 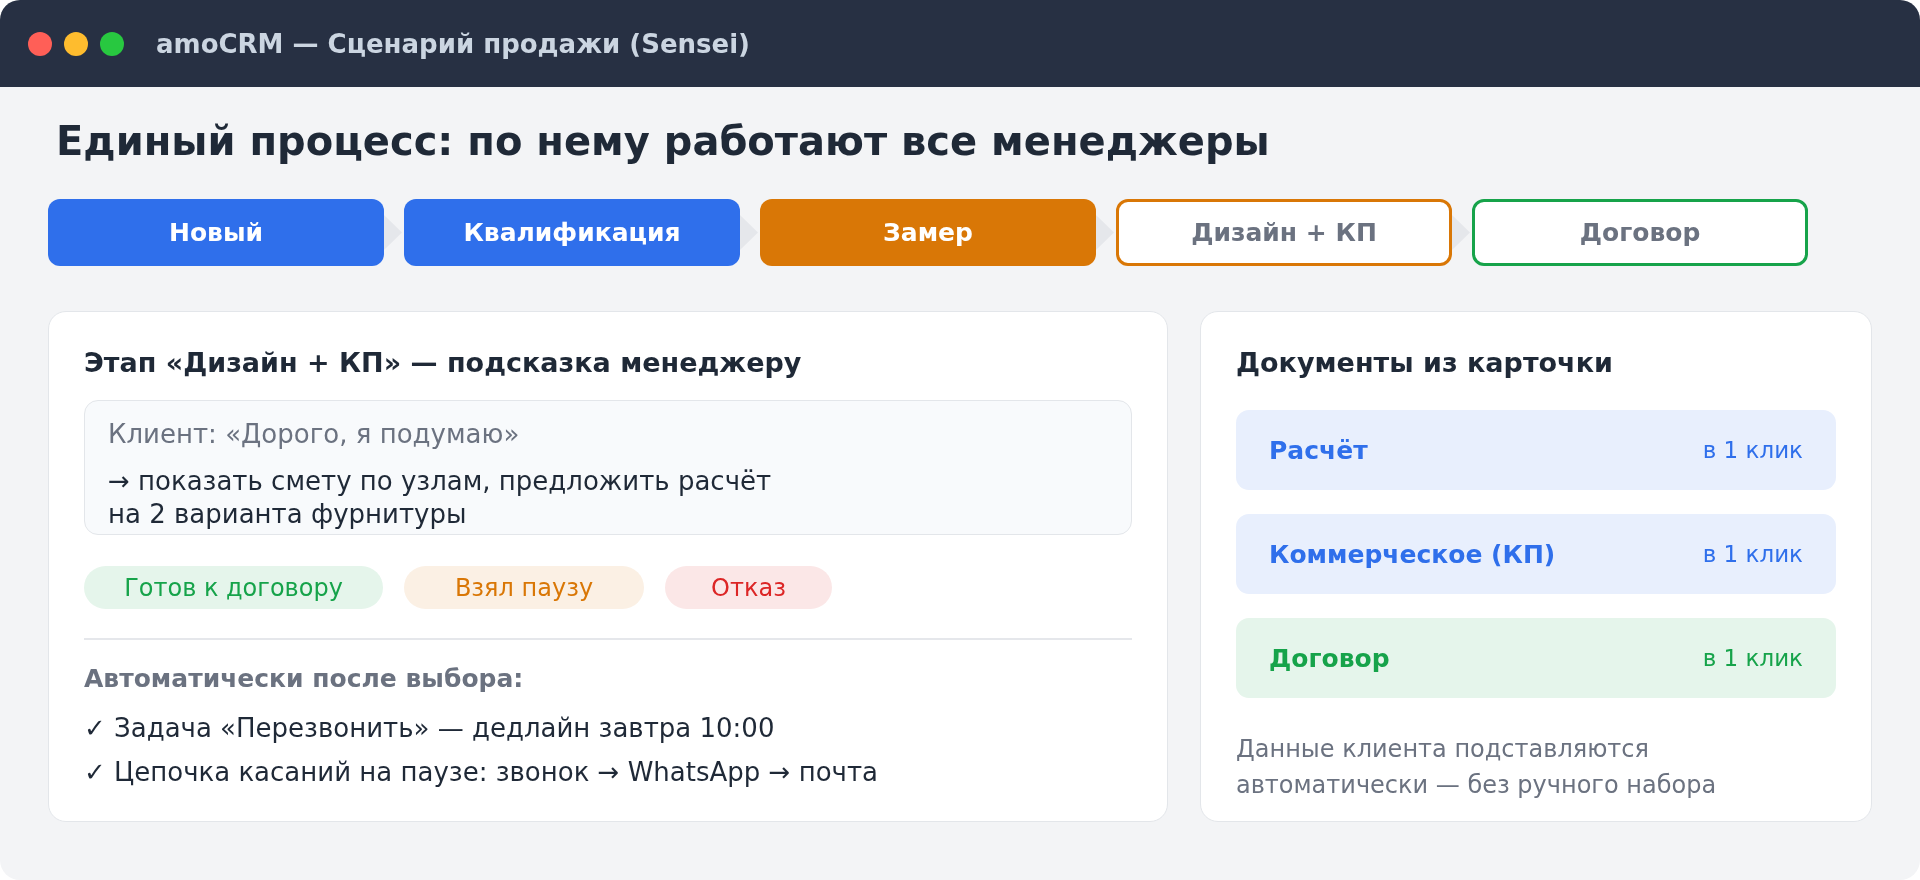 I want to click on outcome-button: Взял паузу, so click(x=524, y=587).